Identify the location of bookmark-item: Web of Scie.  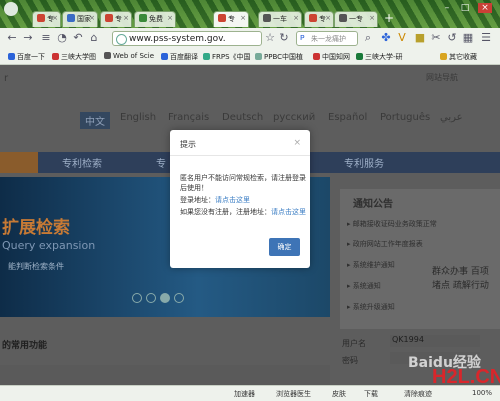
(129, 56).